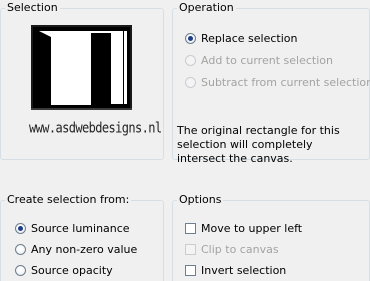  I want to click on checkbox-move-to-upper-left: Move to upper left, so click(243, 228).